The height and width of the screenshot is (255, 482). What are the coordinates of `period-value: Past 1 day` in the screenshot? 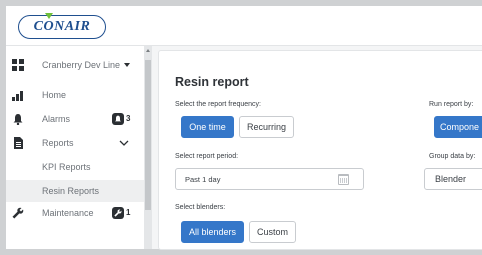 It's located at (203, 179).